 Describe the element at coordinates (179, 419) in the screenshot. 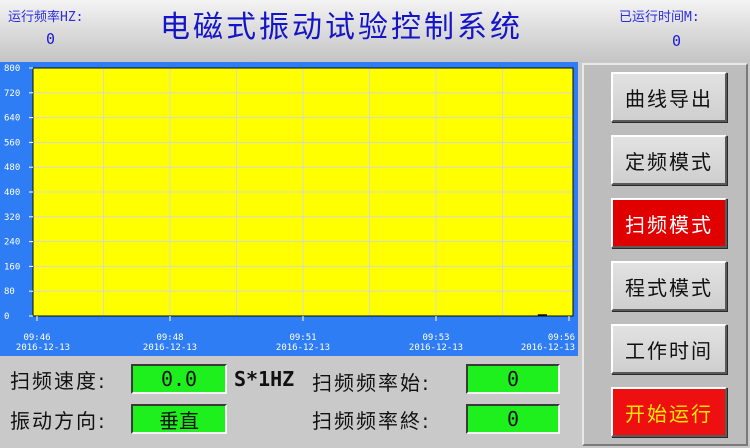

I see `vibration-direction-field: 垂直` at that location.